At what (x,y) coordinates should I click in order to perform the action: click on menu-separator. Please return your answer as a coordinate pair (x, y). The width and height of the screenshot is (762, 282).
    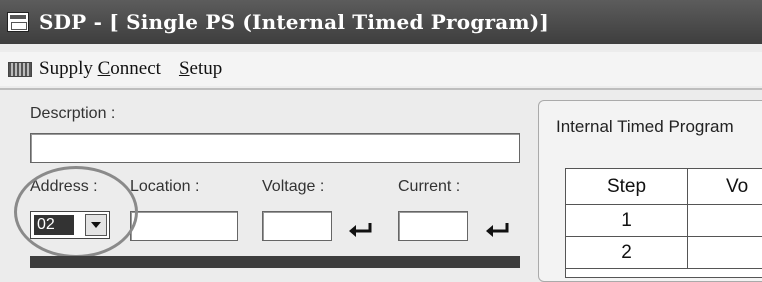
    Looking at the image, I should click on (381, 89).